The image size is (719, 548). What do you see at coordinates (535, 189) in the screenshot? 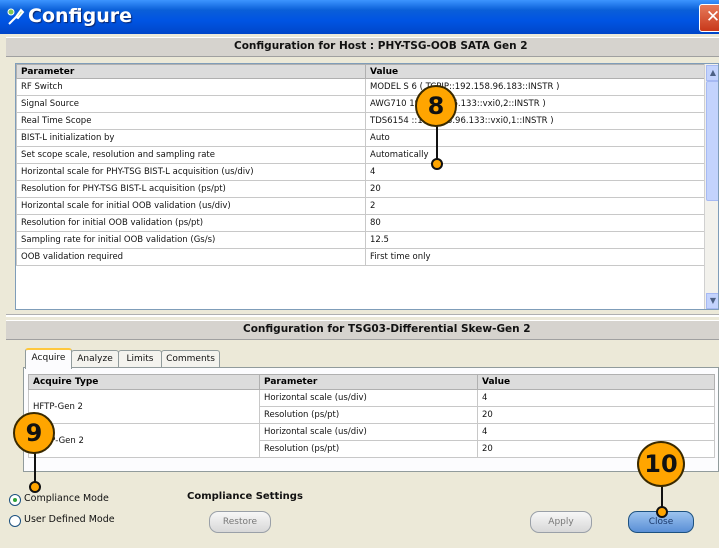
I see `value-cell: 20` at bounding box center [535, 189].